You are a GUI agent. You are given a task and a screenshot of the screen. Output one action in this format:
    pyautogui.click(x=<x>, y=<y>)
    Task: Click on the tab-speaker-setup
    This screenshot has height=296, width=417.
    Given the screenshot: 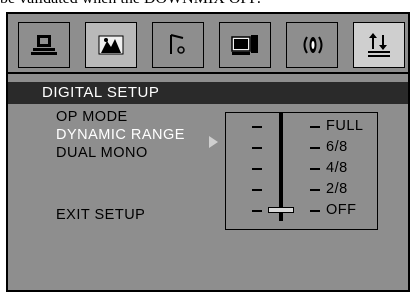 What is the action you would take?
    pyautogui.click(x=312, y=45)
    